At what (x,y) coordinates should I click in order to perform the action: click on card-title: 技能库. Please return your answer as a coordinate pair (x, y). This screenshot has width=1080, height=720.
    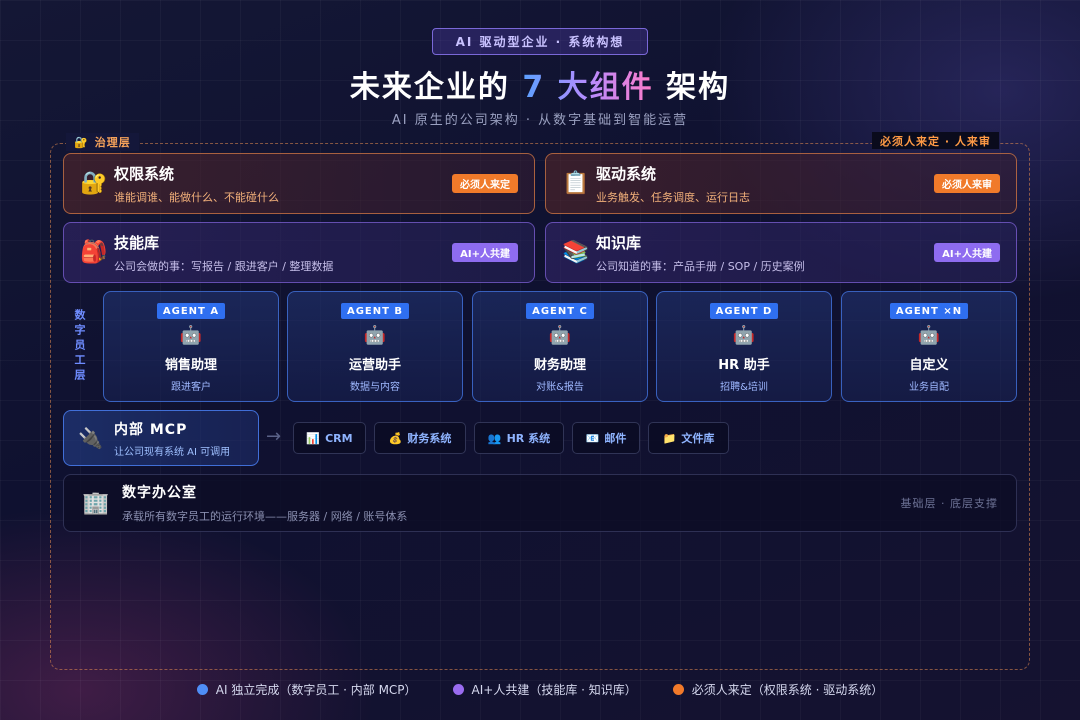
    Looking at the image, I should click on (137, 242).